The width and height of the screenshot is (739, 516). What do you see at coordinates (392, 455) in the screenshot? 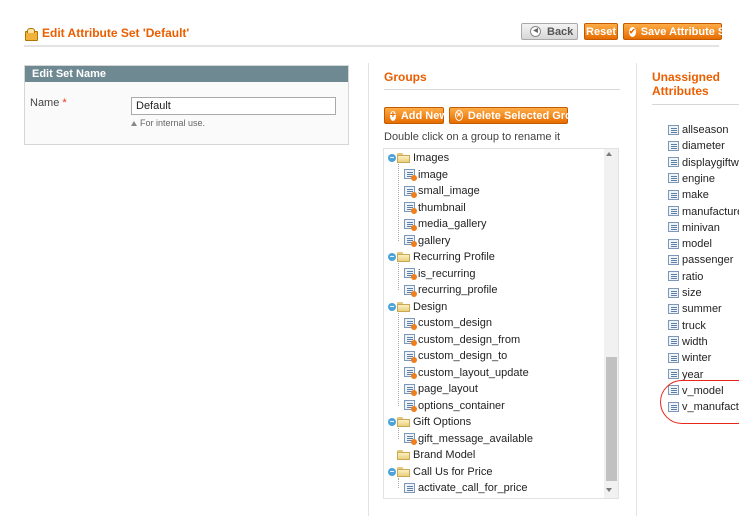
I see `collapse-toggle-icon` at bounding box center [392, 455].